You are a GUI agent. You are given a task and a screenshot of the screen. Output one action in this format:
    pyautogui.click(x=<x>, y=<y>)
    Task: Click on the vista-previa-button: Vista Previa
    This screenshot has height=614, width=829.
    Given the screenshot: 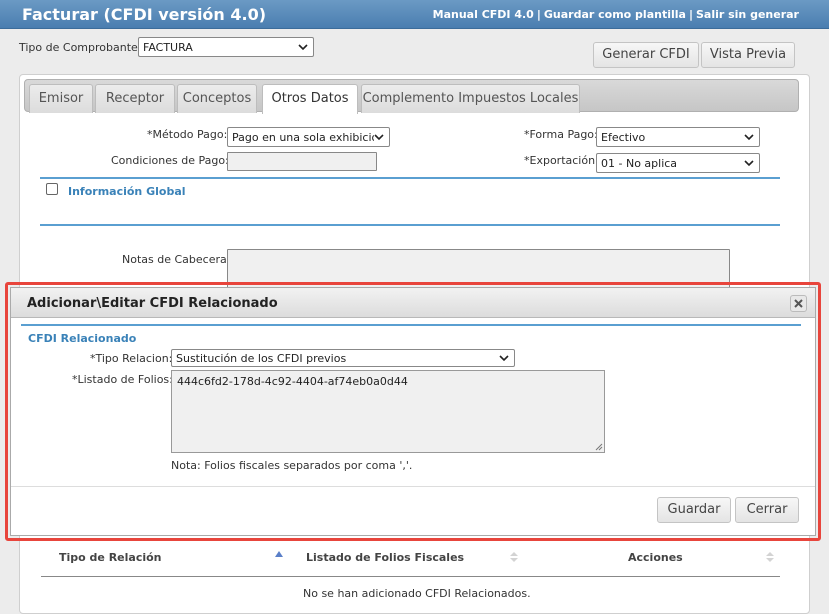 What is the action you would take?
    pyautogui.click(x=748, y=55)
    